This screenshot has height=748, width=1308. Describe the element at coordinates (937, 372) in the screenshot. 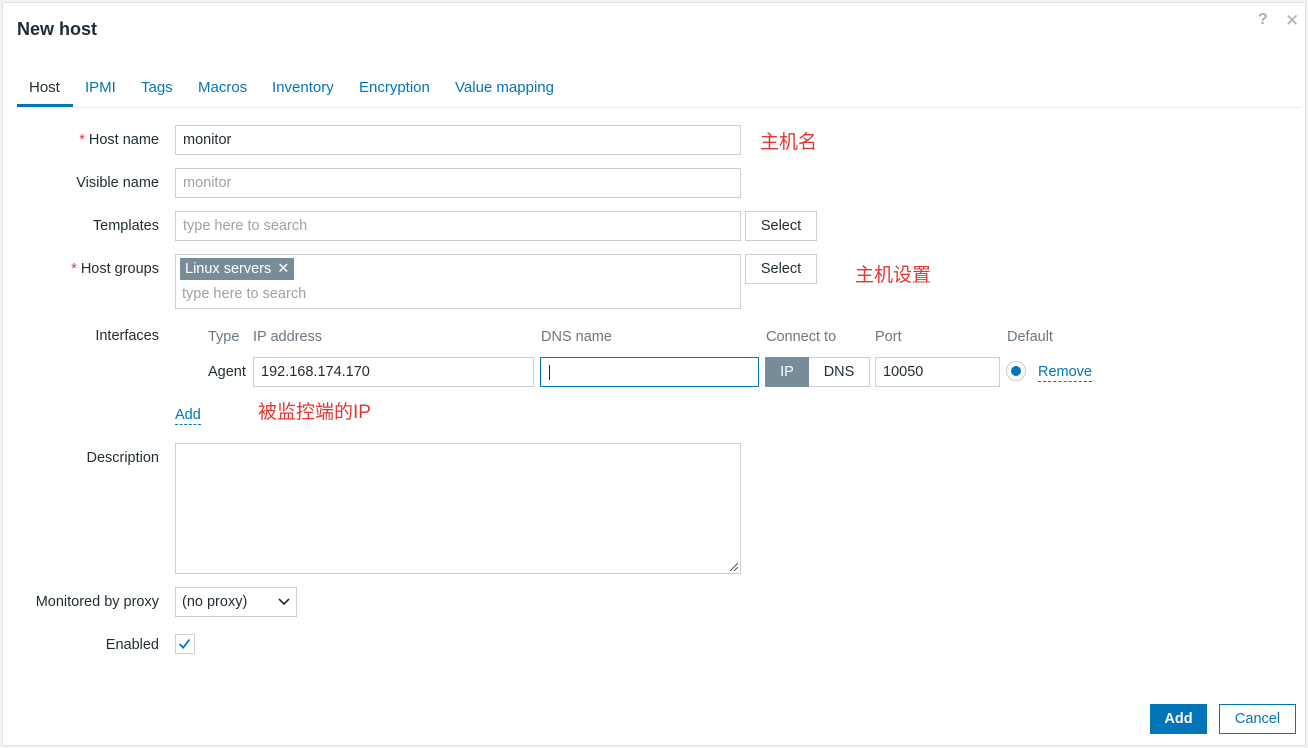

I see `interface-port-input` at that location.